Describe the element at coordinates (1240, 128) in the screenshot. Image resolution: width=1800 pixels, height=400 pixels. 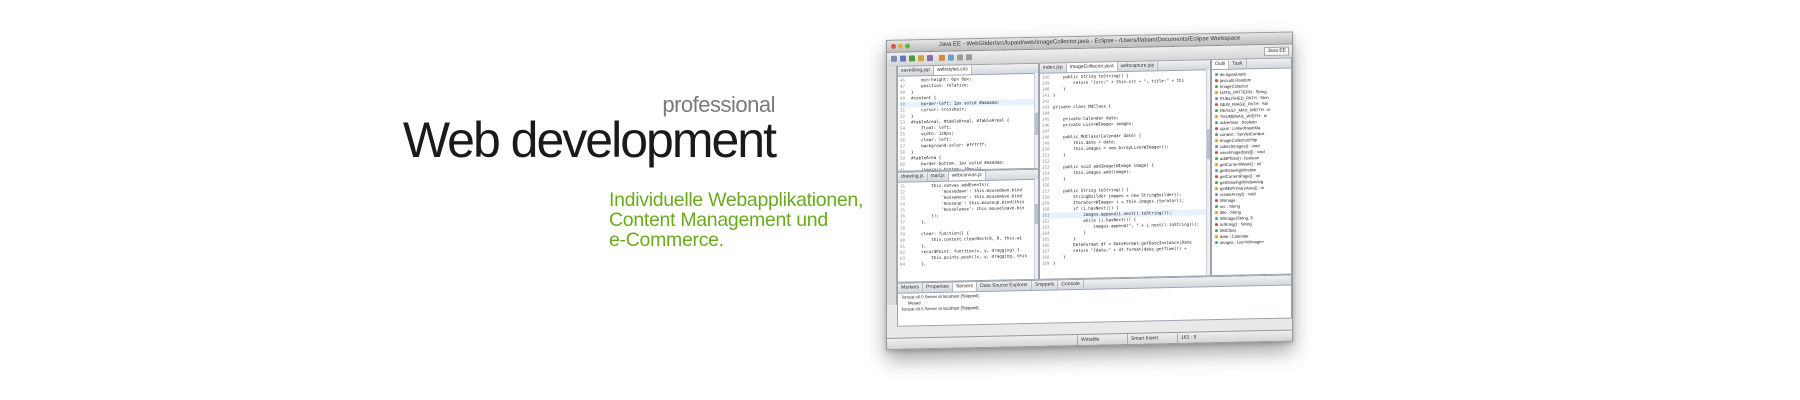
I see `outline-item-label: cpus : LinkedHashMa` at that location.